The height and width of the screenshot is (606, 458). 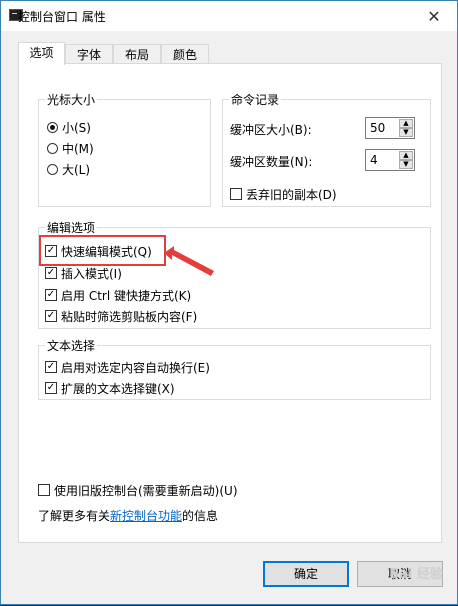 What do you see at coordinates (189, 261) in the screenshot?
I see `annotation-arrow-icon` at bounding box center [189, 261].